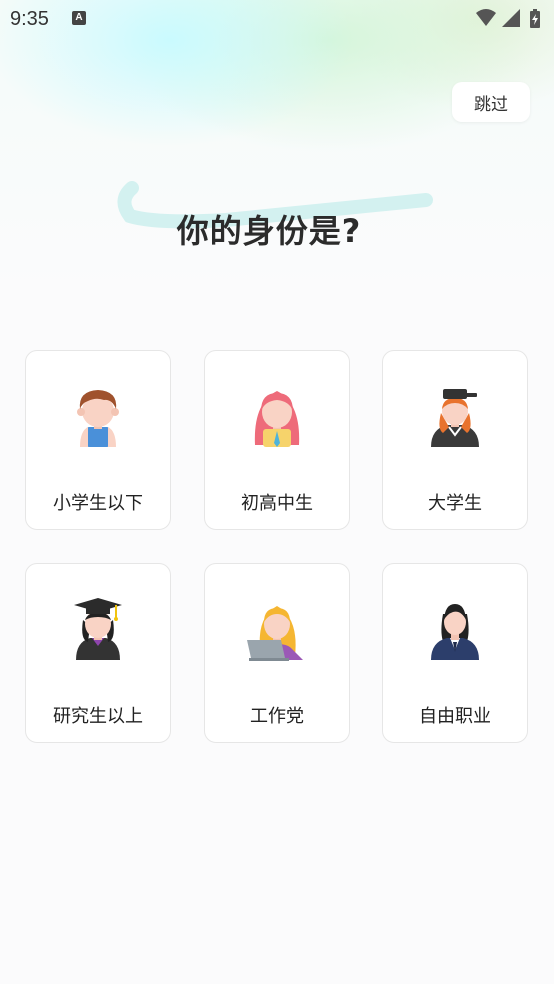 This screenshot has width=554, height=984. I want to click on middle-school-student-icon, so click(277, 419).